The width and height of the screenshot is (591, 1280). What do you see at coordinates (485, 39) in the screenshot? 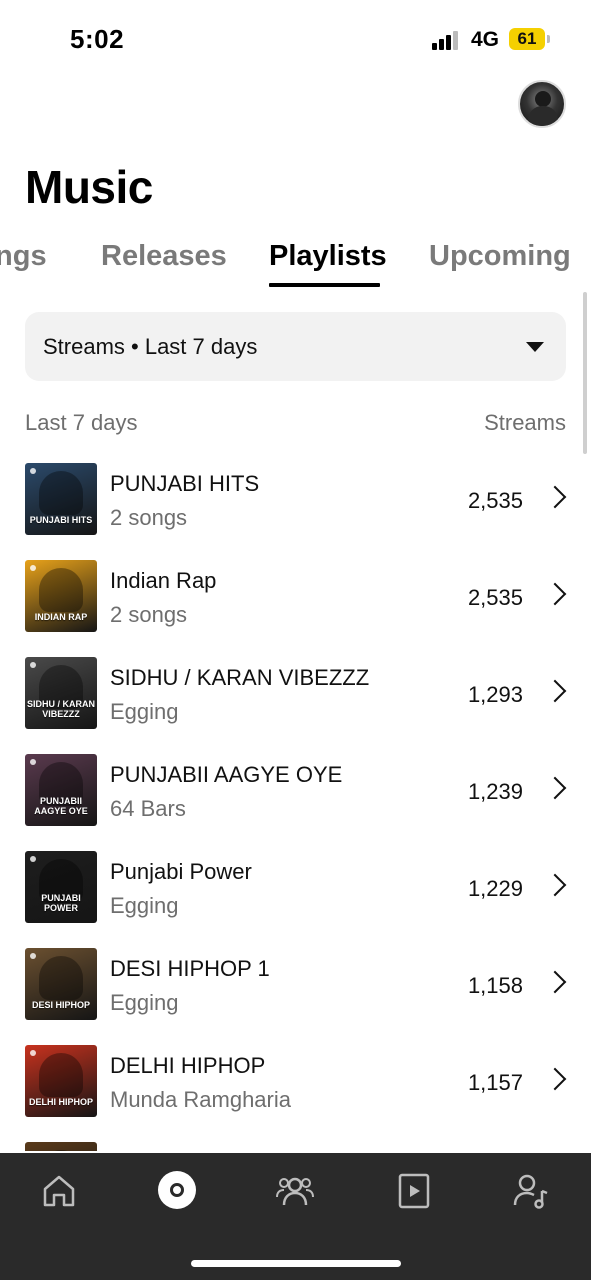
I see `network-type: 4G` at bounding box center [485, 39].